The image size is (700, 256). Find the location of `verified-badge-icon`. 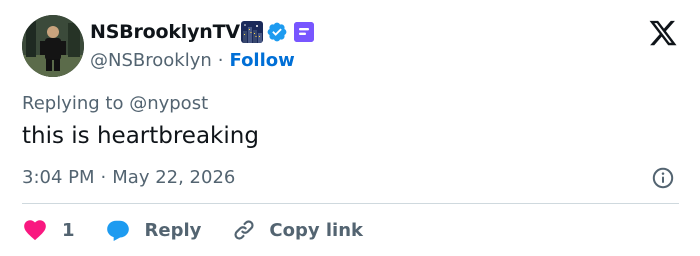

verified-badge-icon is located at coordinates (277, 32).